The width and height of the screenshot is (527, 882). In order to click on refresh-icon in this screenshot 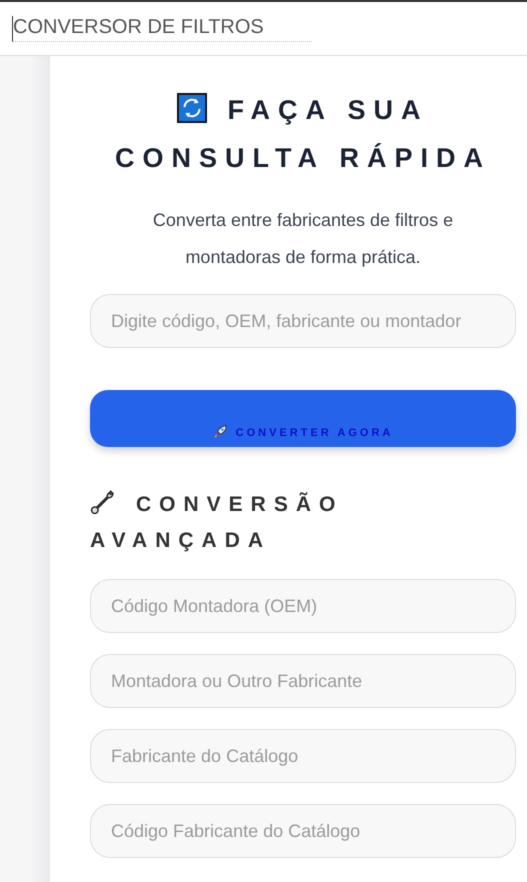, I will do `click(192, 108)`.